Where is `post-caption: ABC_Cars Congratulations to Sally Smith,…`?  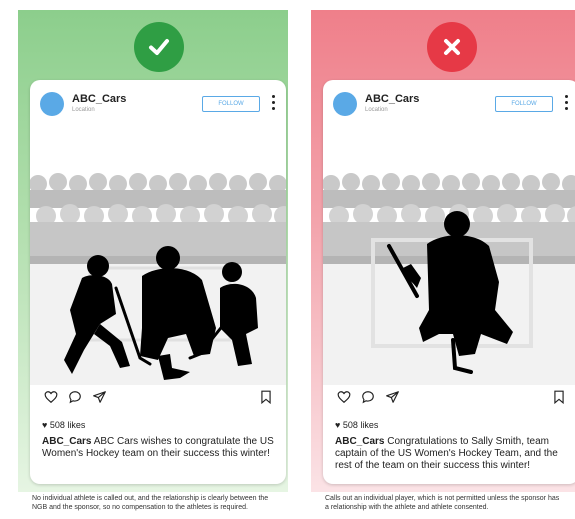
post-caption: ABC_Cars Congratulations to Sally Smith,… is located at coordinates (453, 454).